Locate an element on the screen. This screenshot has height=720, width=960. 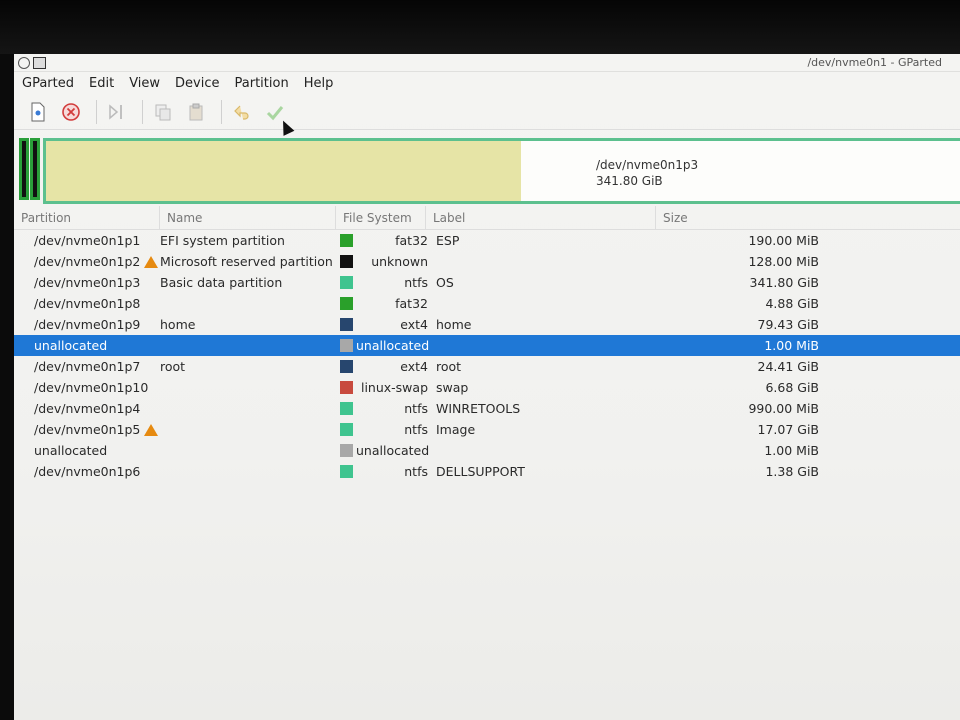
window-menu-icon is located at coordinates (24, 62).